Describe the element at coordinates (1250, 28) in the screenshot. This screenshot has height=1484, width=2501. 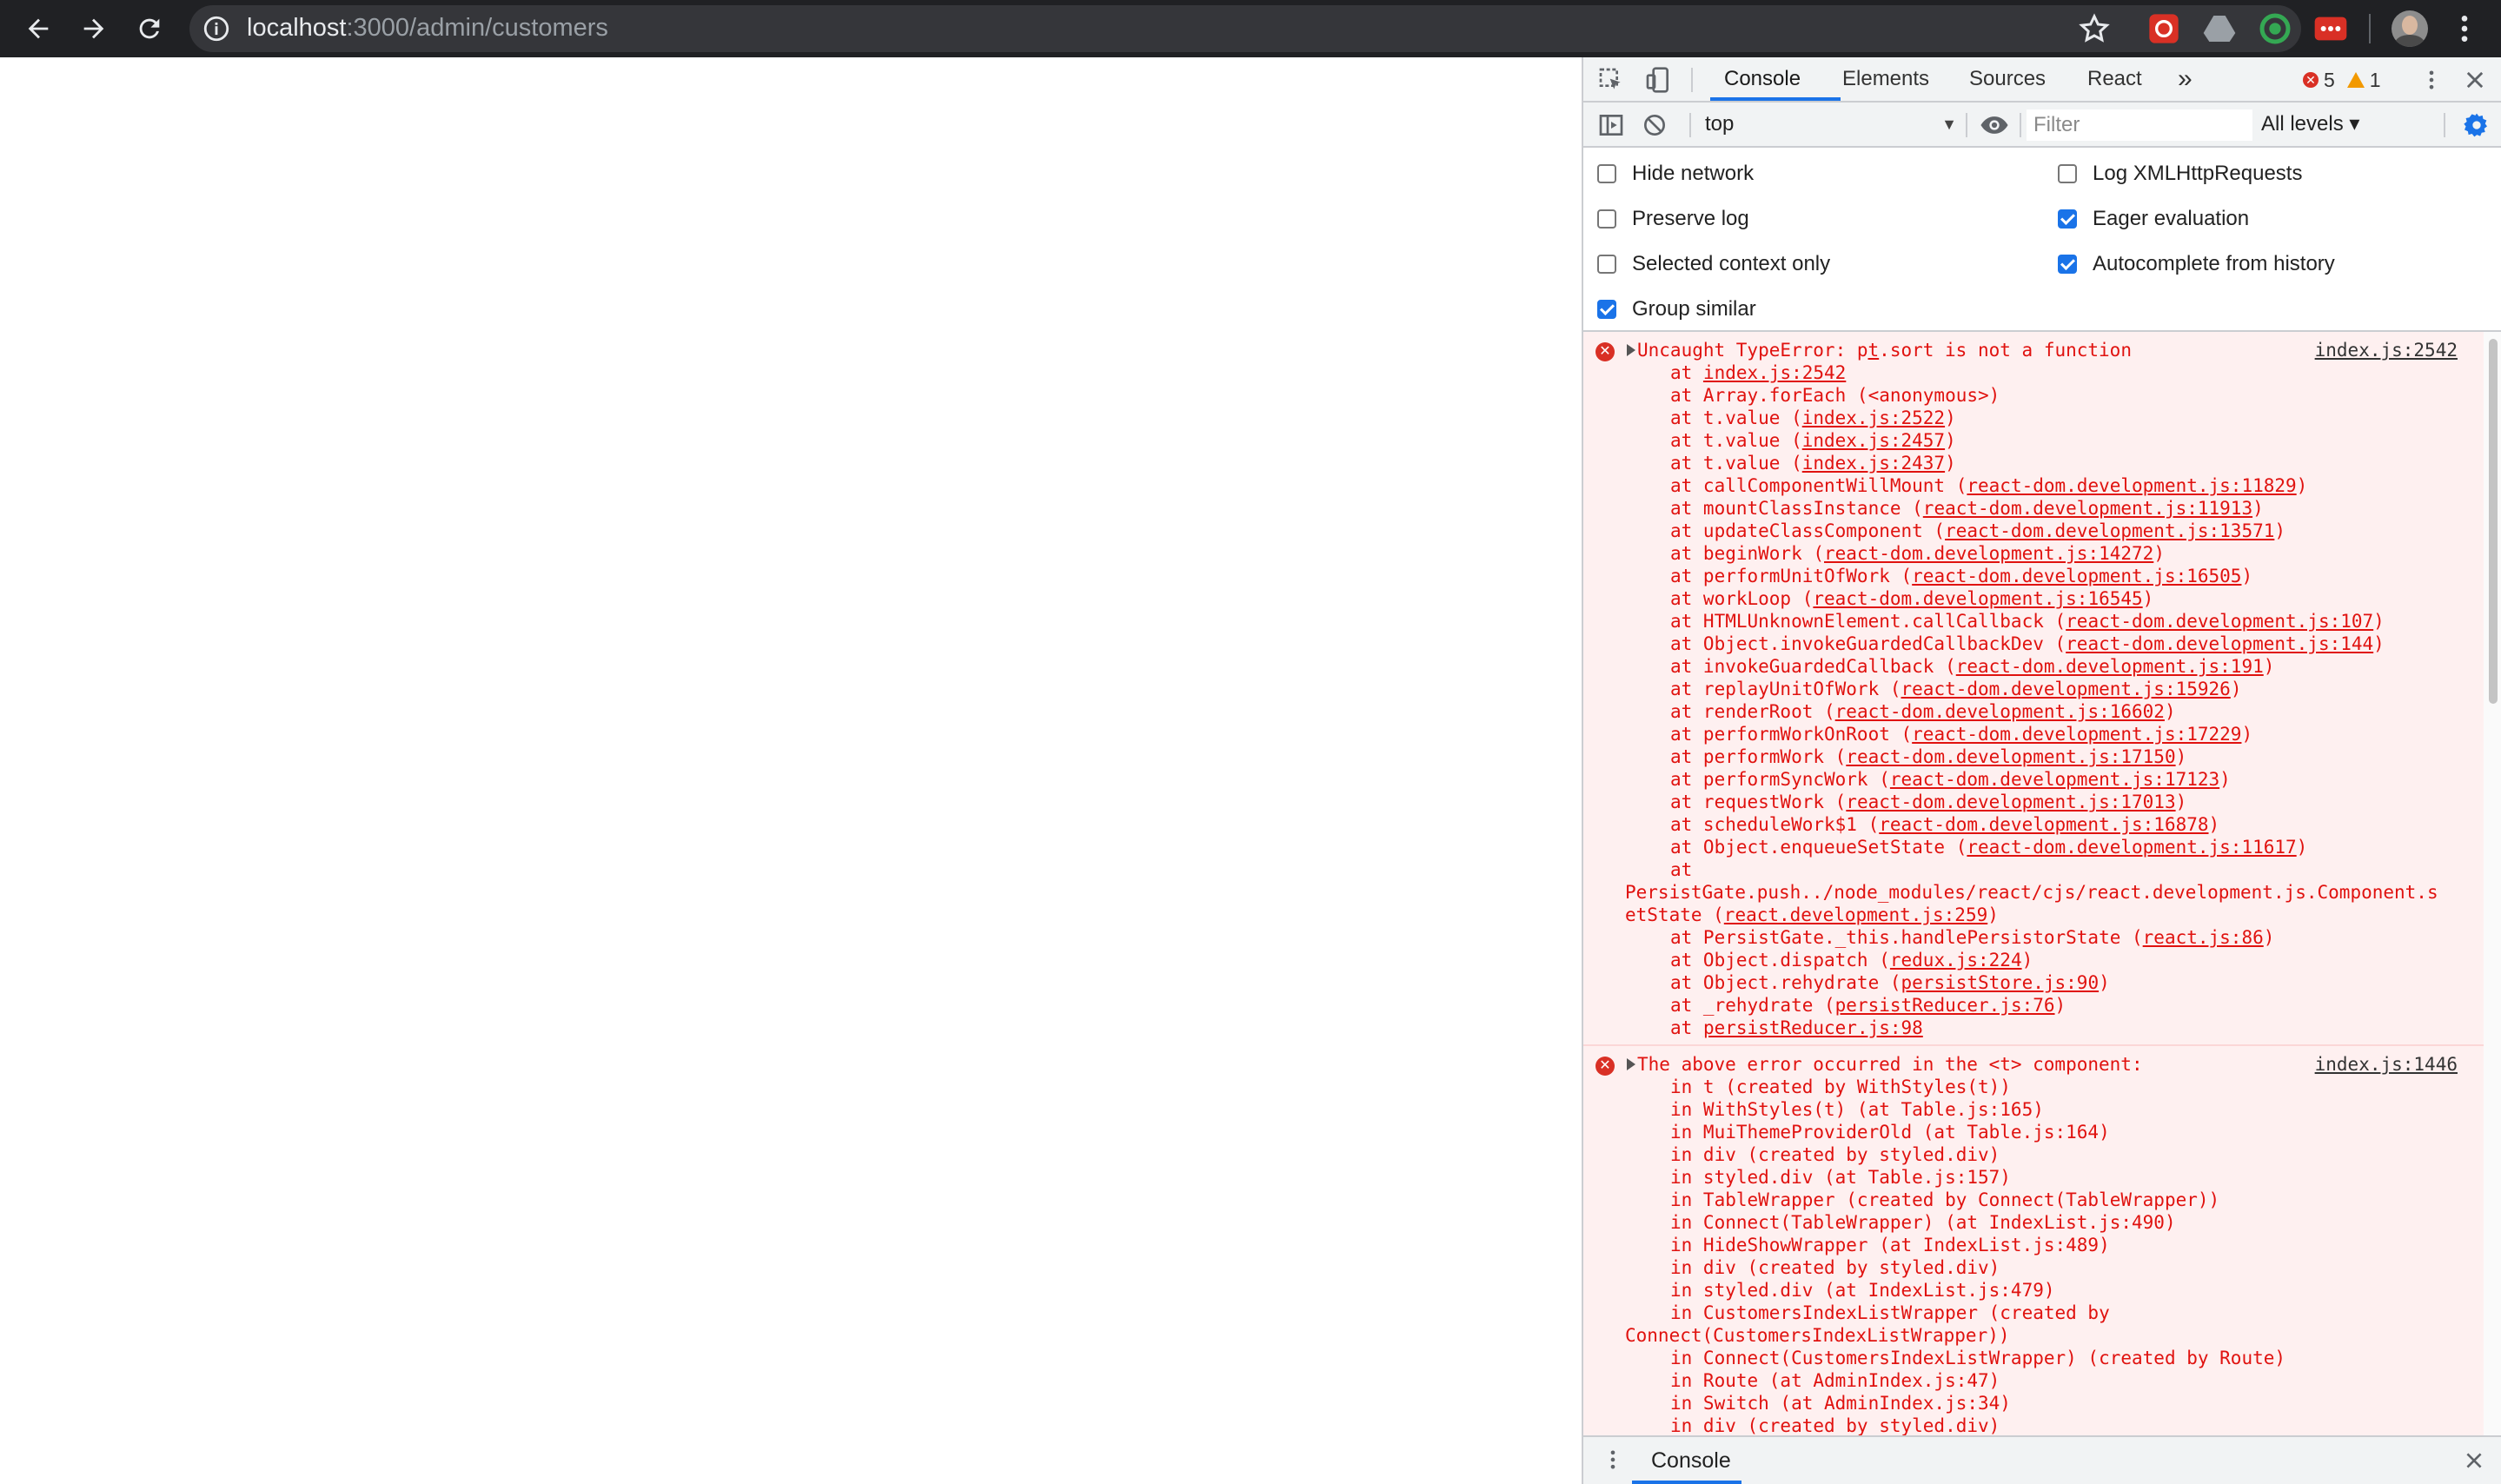
I see `browser-toolbar: localhost:3000/admin/customers` at that location.